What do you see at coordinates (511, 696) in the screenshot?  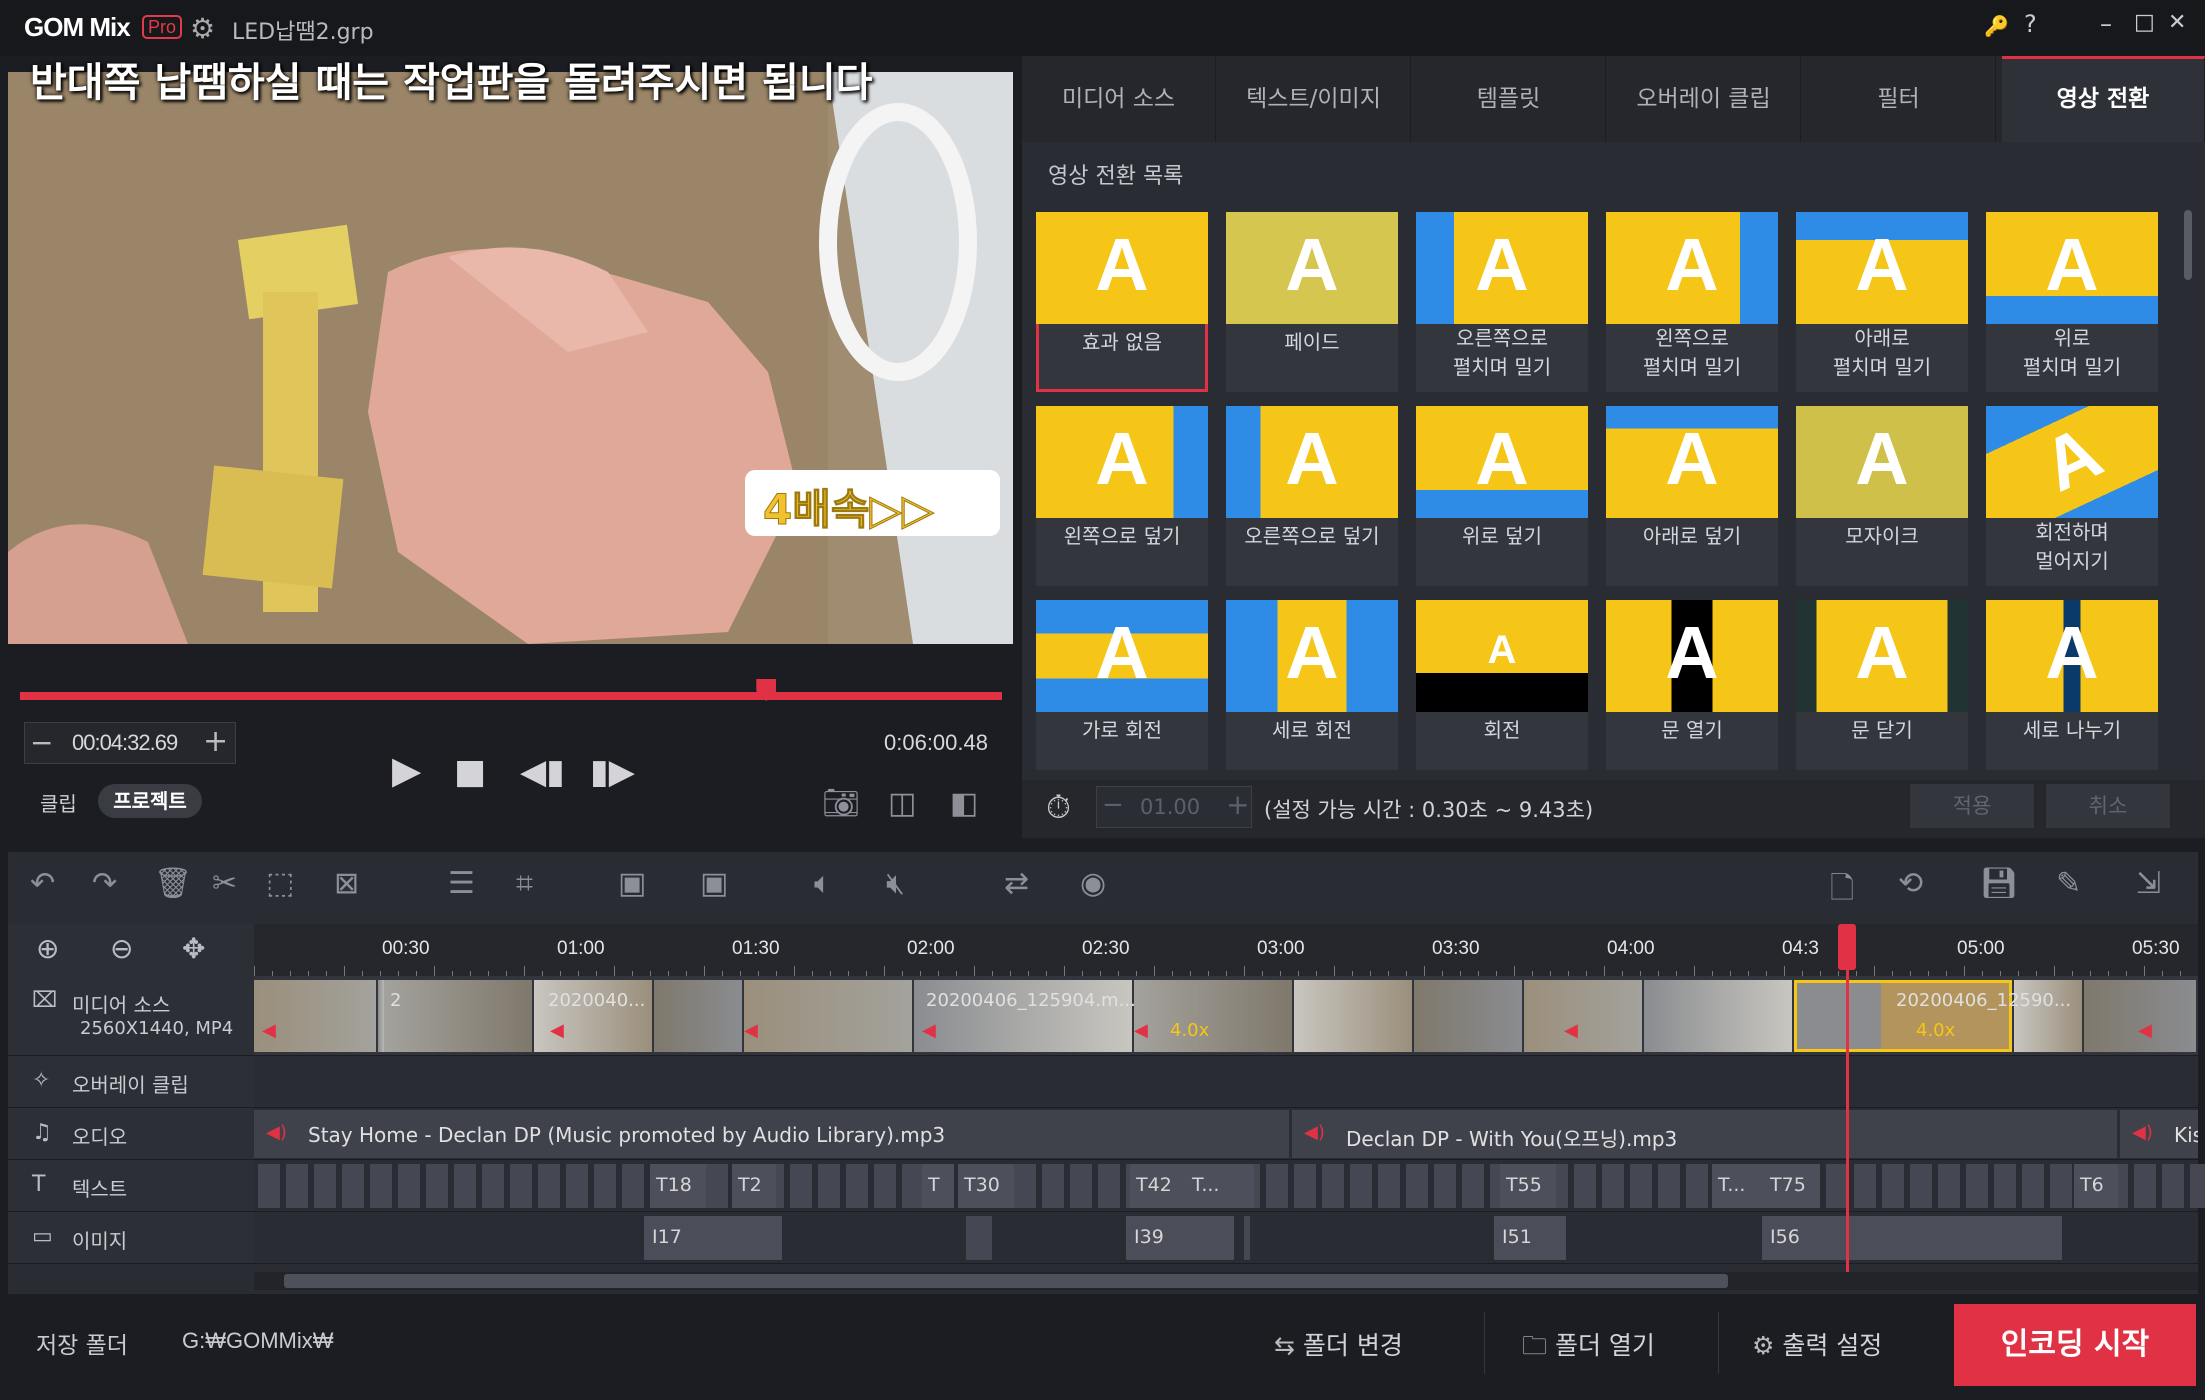 I see `seek-bar` at bounding box center [511, 696].